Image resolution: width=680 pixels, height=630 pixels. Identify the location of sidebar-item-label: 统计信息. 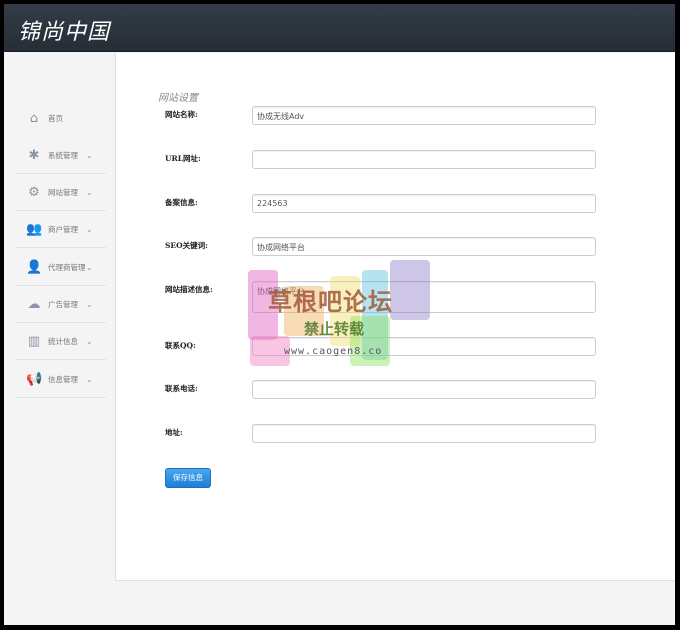
(63, 341).